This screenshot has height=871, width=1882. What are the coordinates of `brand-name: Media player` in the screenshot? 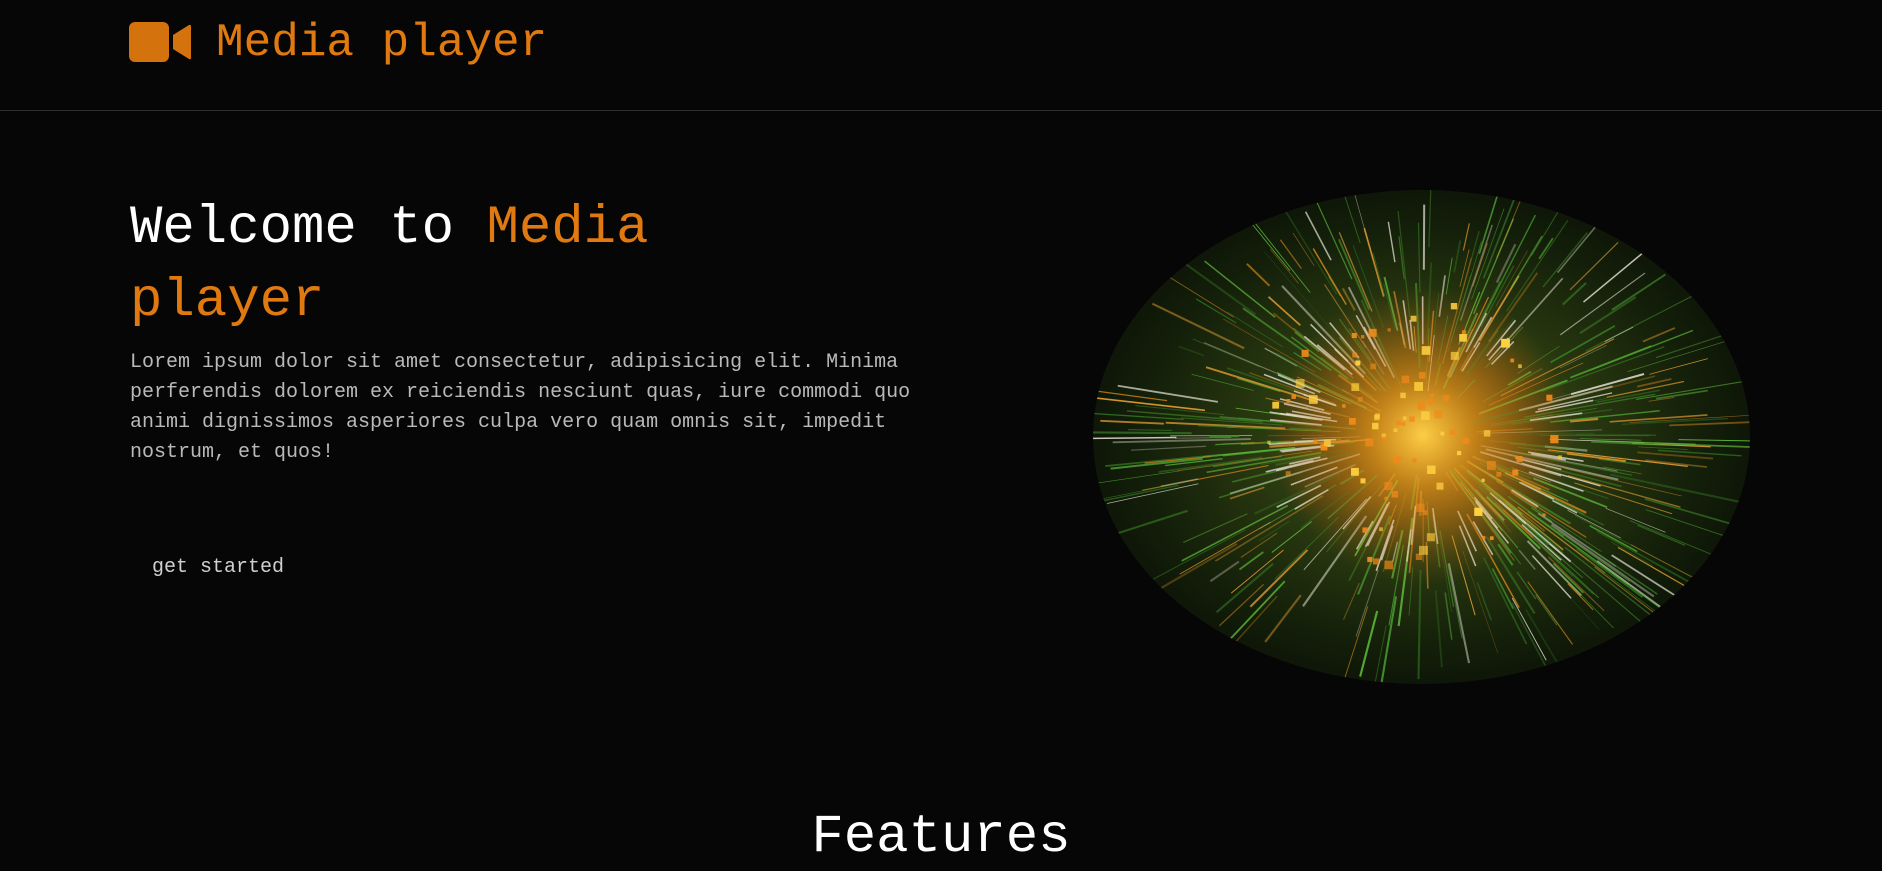 It's located at (382, 43).